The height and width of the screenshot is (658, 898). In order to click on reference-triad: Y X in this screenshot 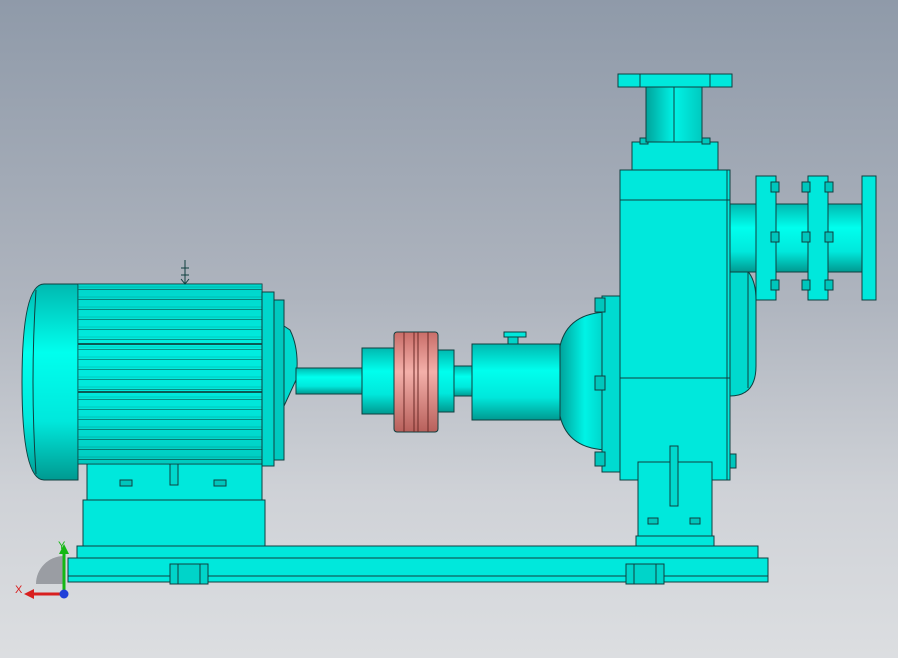, I will do `click(42, 569)`.